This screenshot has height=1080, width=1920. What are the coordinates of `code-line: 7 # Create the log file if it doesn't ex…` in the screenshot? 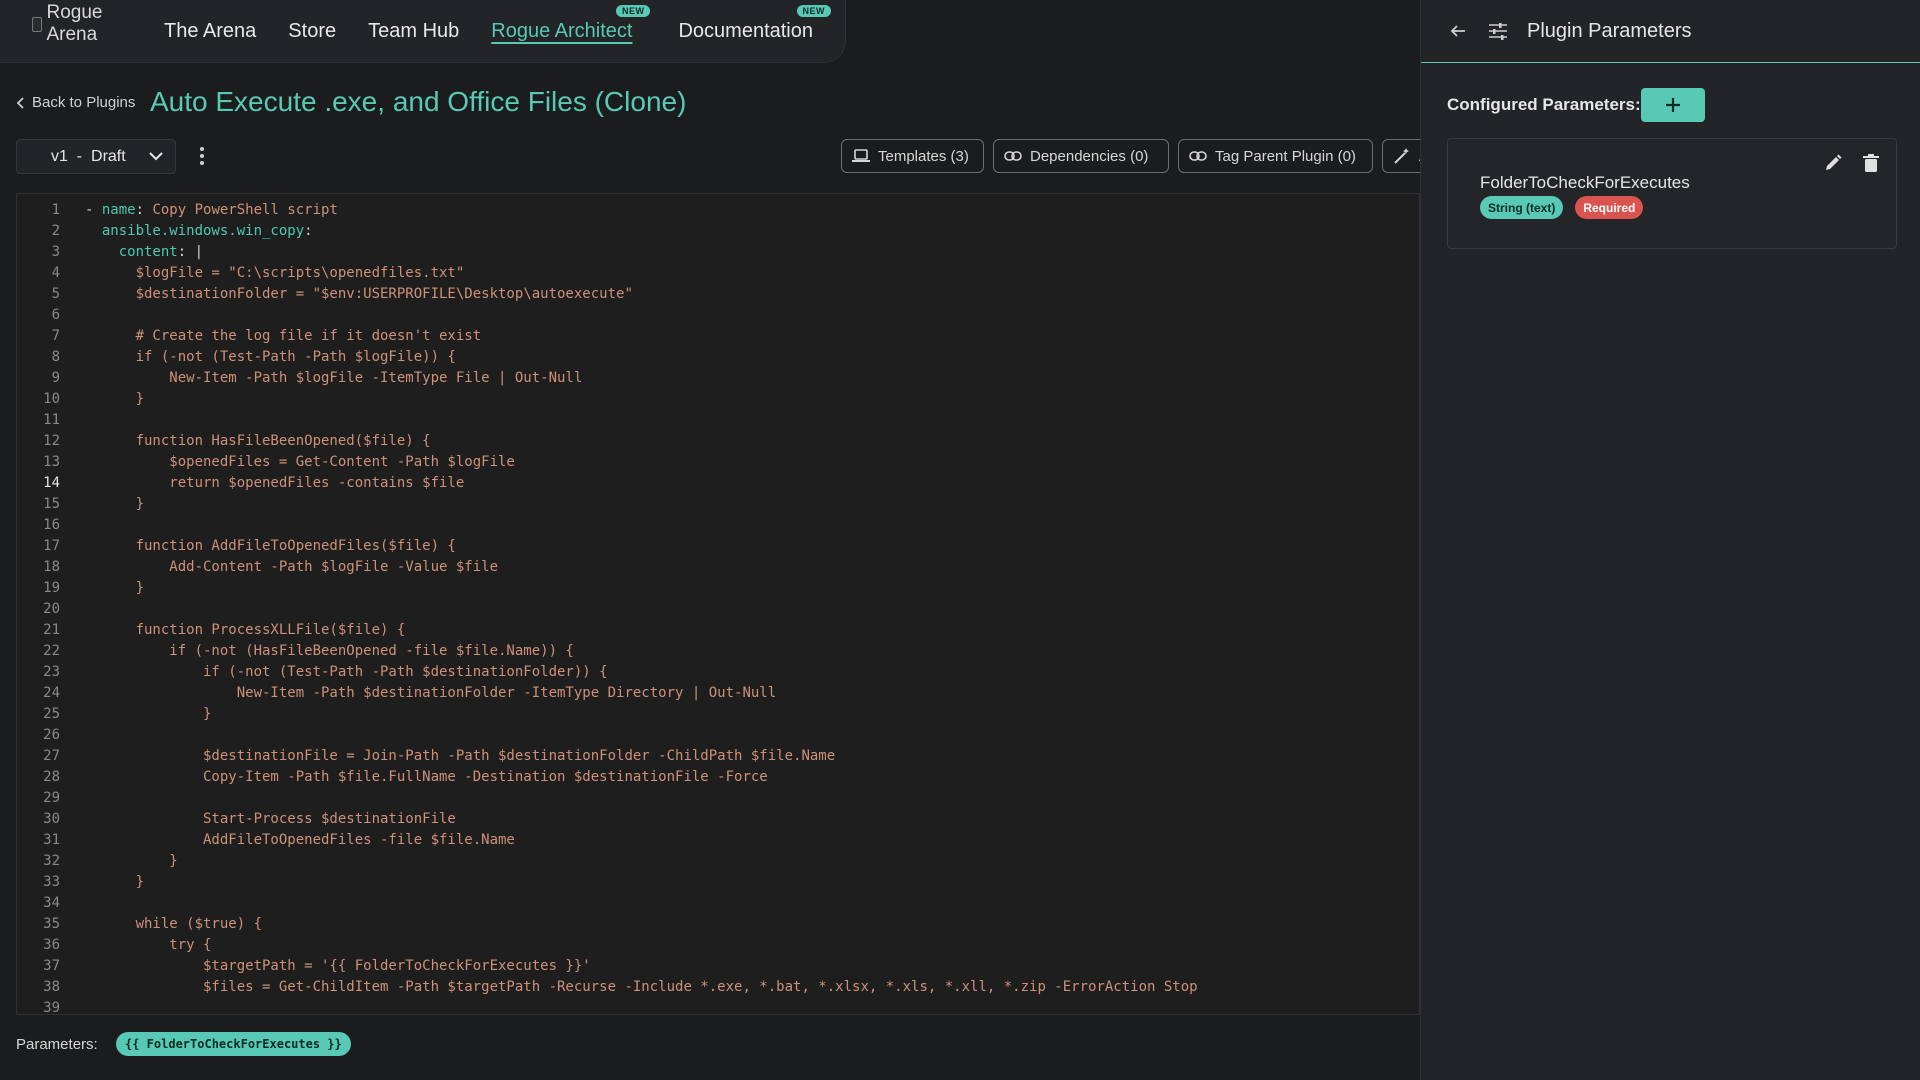 It's located at (718, 336).